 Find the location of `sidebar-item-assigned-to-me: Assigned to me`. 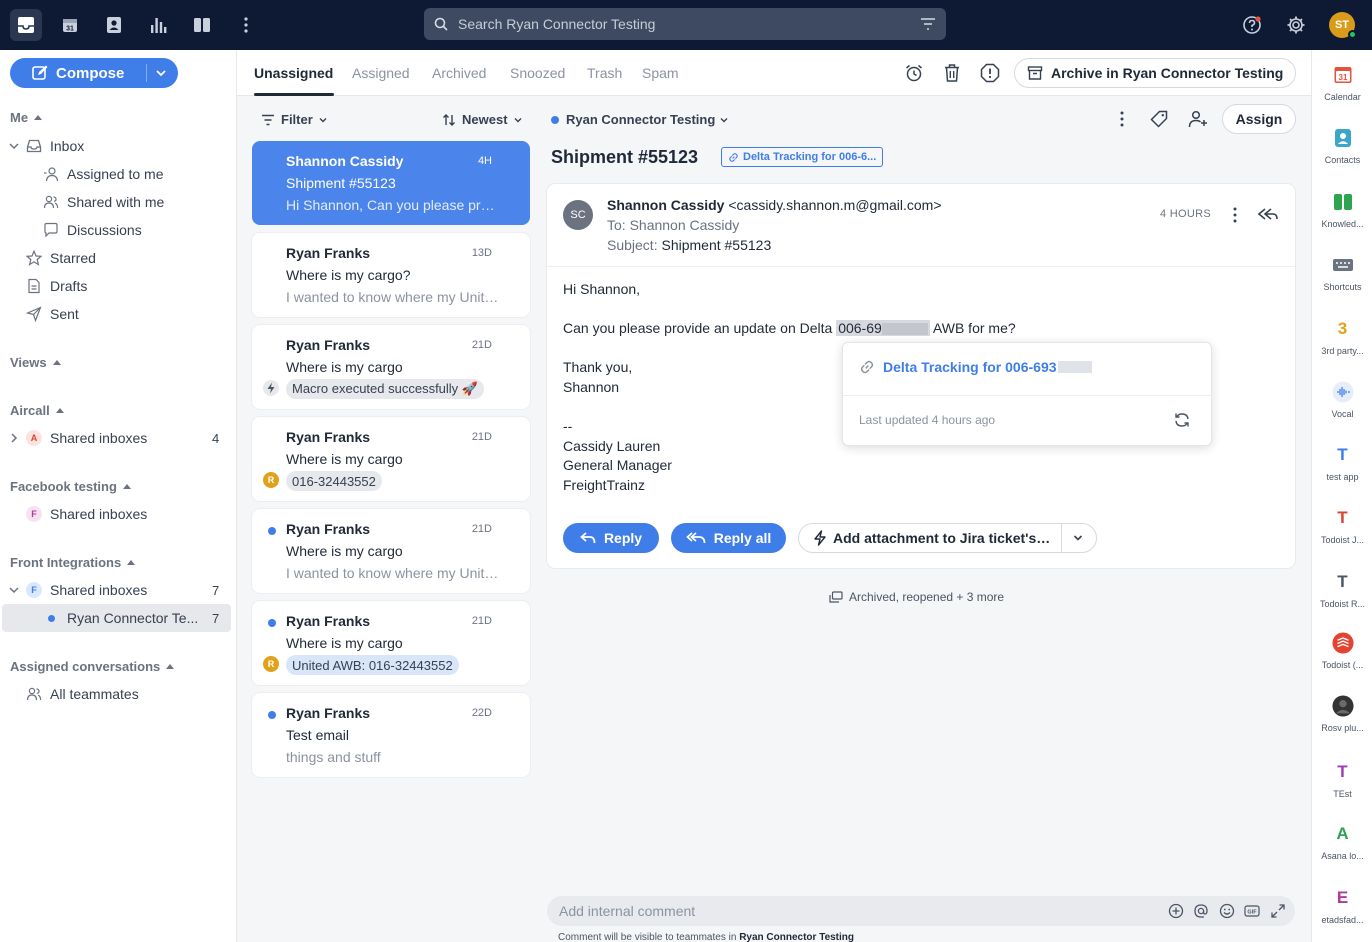

sidebar-item-assigned-to-me: Assigned to me is located at coordinates (103, 174).